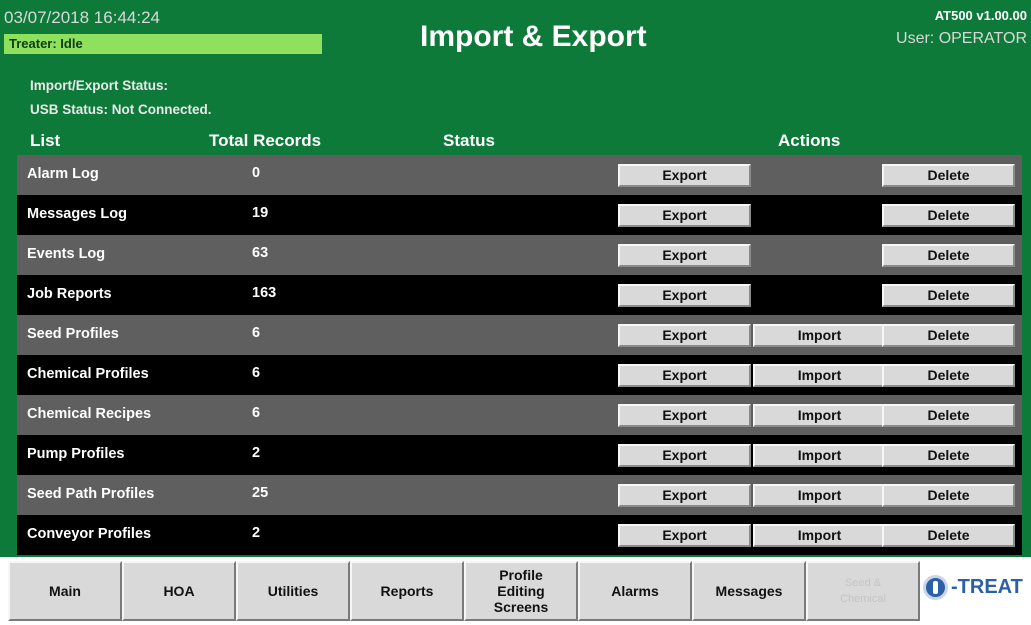 This screenshot has height=625, width=1031. Describe the element at coordinates (961, 38) in the screenshot. I see `user-label: User: OPERATOR` at that location.